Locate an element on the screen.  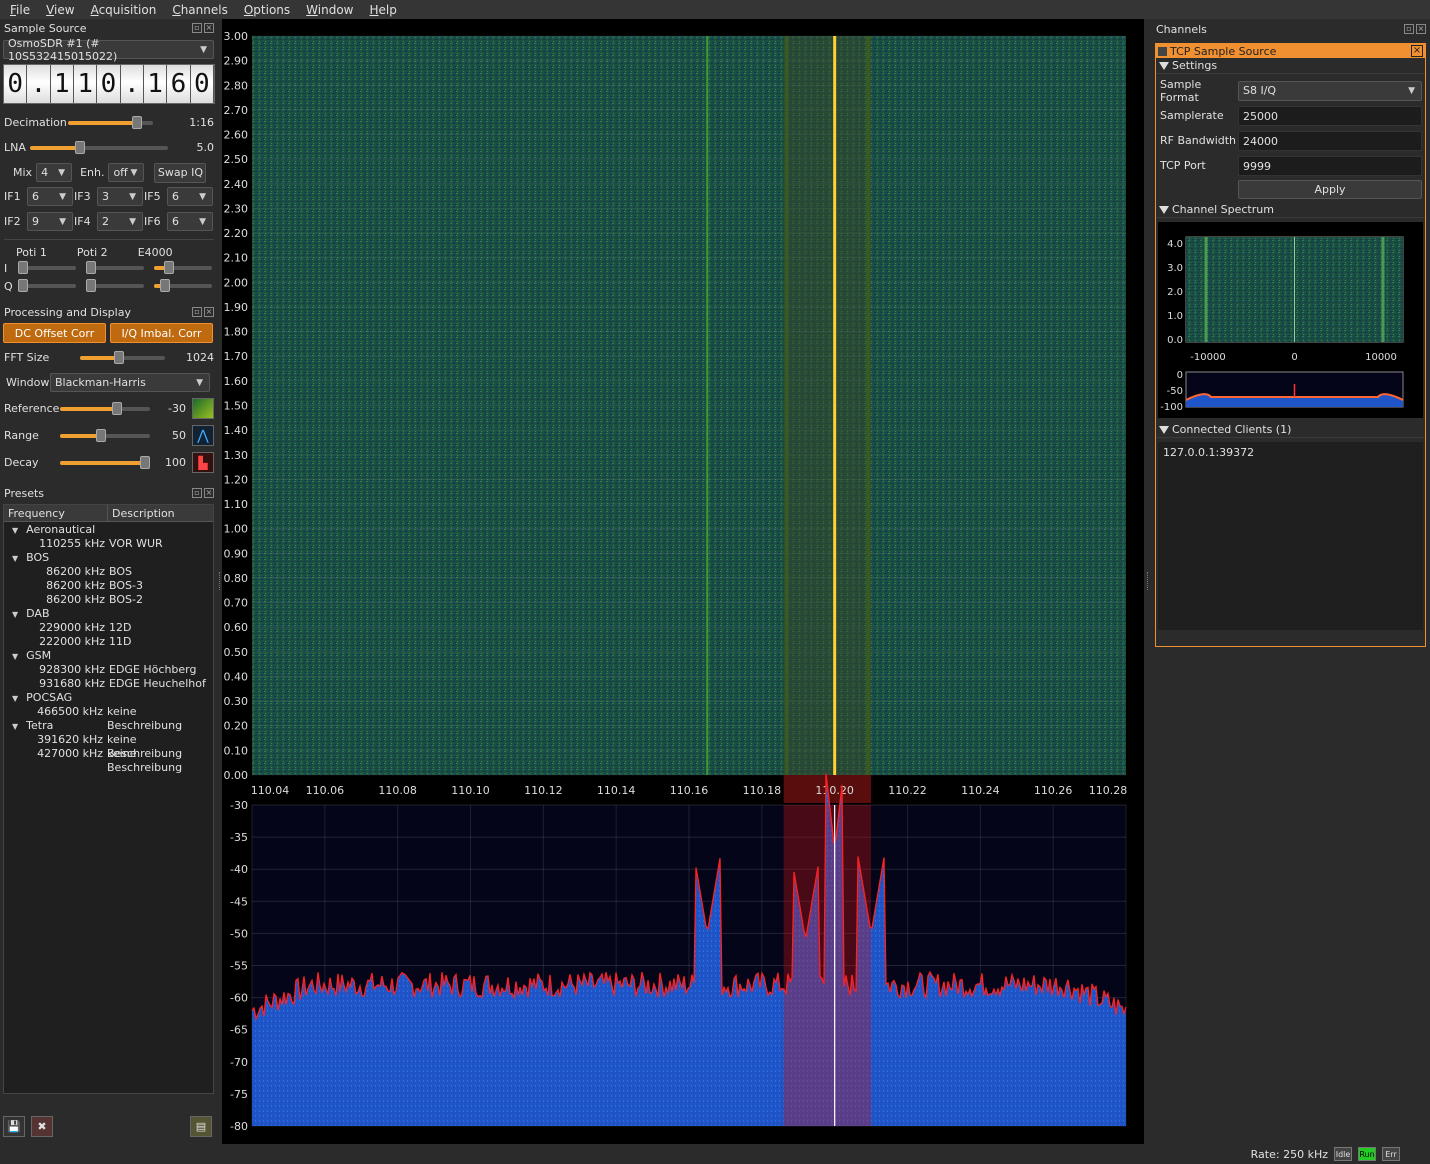
e4000-q-slider is located at coordinates (183, 285).